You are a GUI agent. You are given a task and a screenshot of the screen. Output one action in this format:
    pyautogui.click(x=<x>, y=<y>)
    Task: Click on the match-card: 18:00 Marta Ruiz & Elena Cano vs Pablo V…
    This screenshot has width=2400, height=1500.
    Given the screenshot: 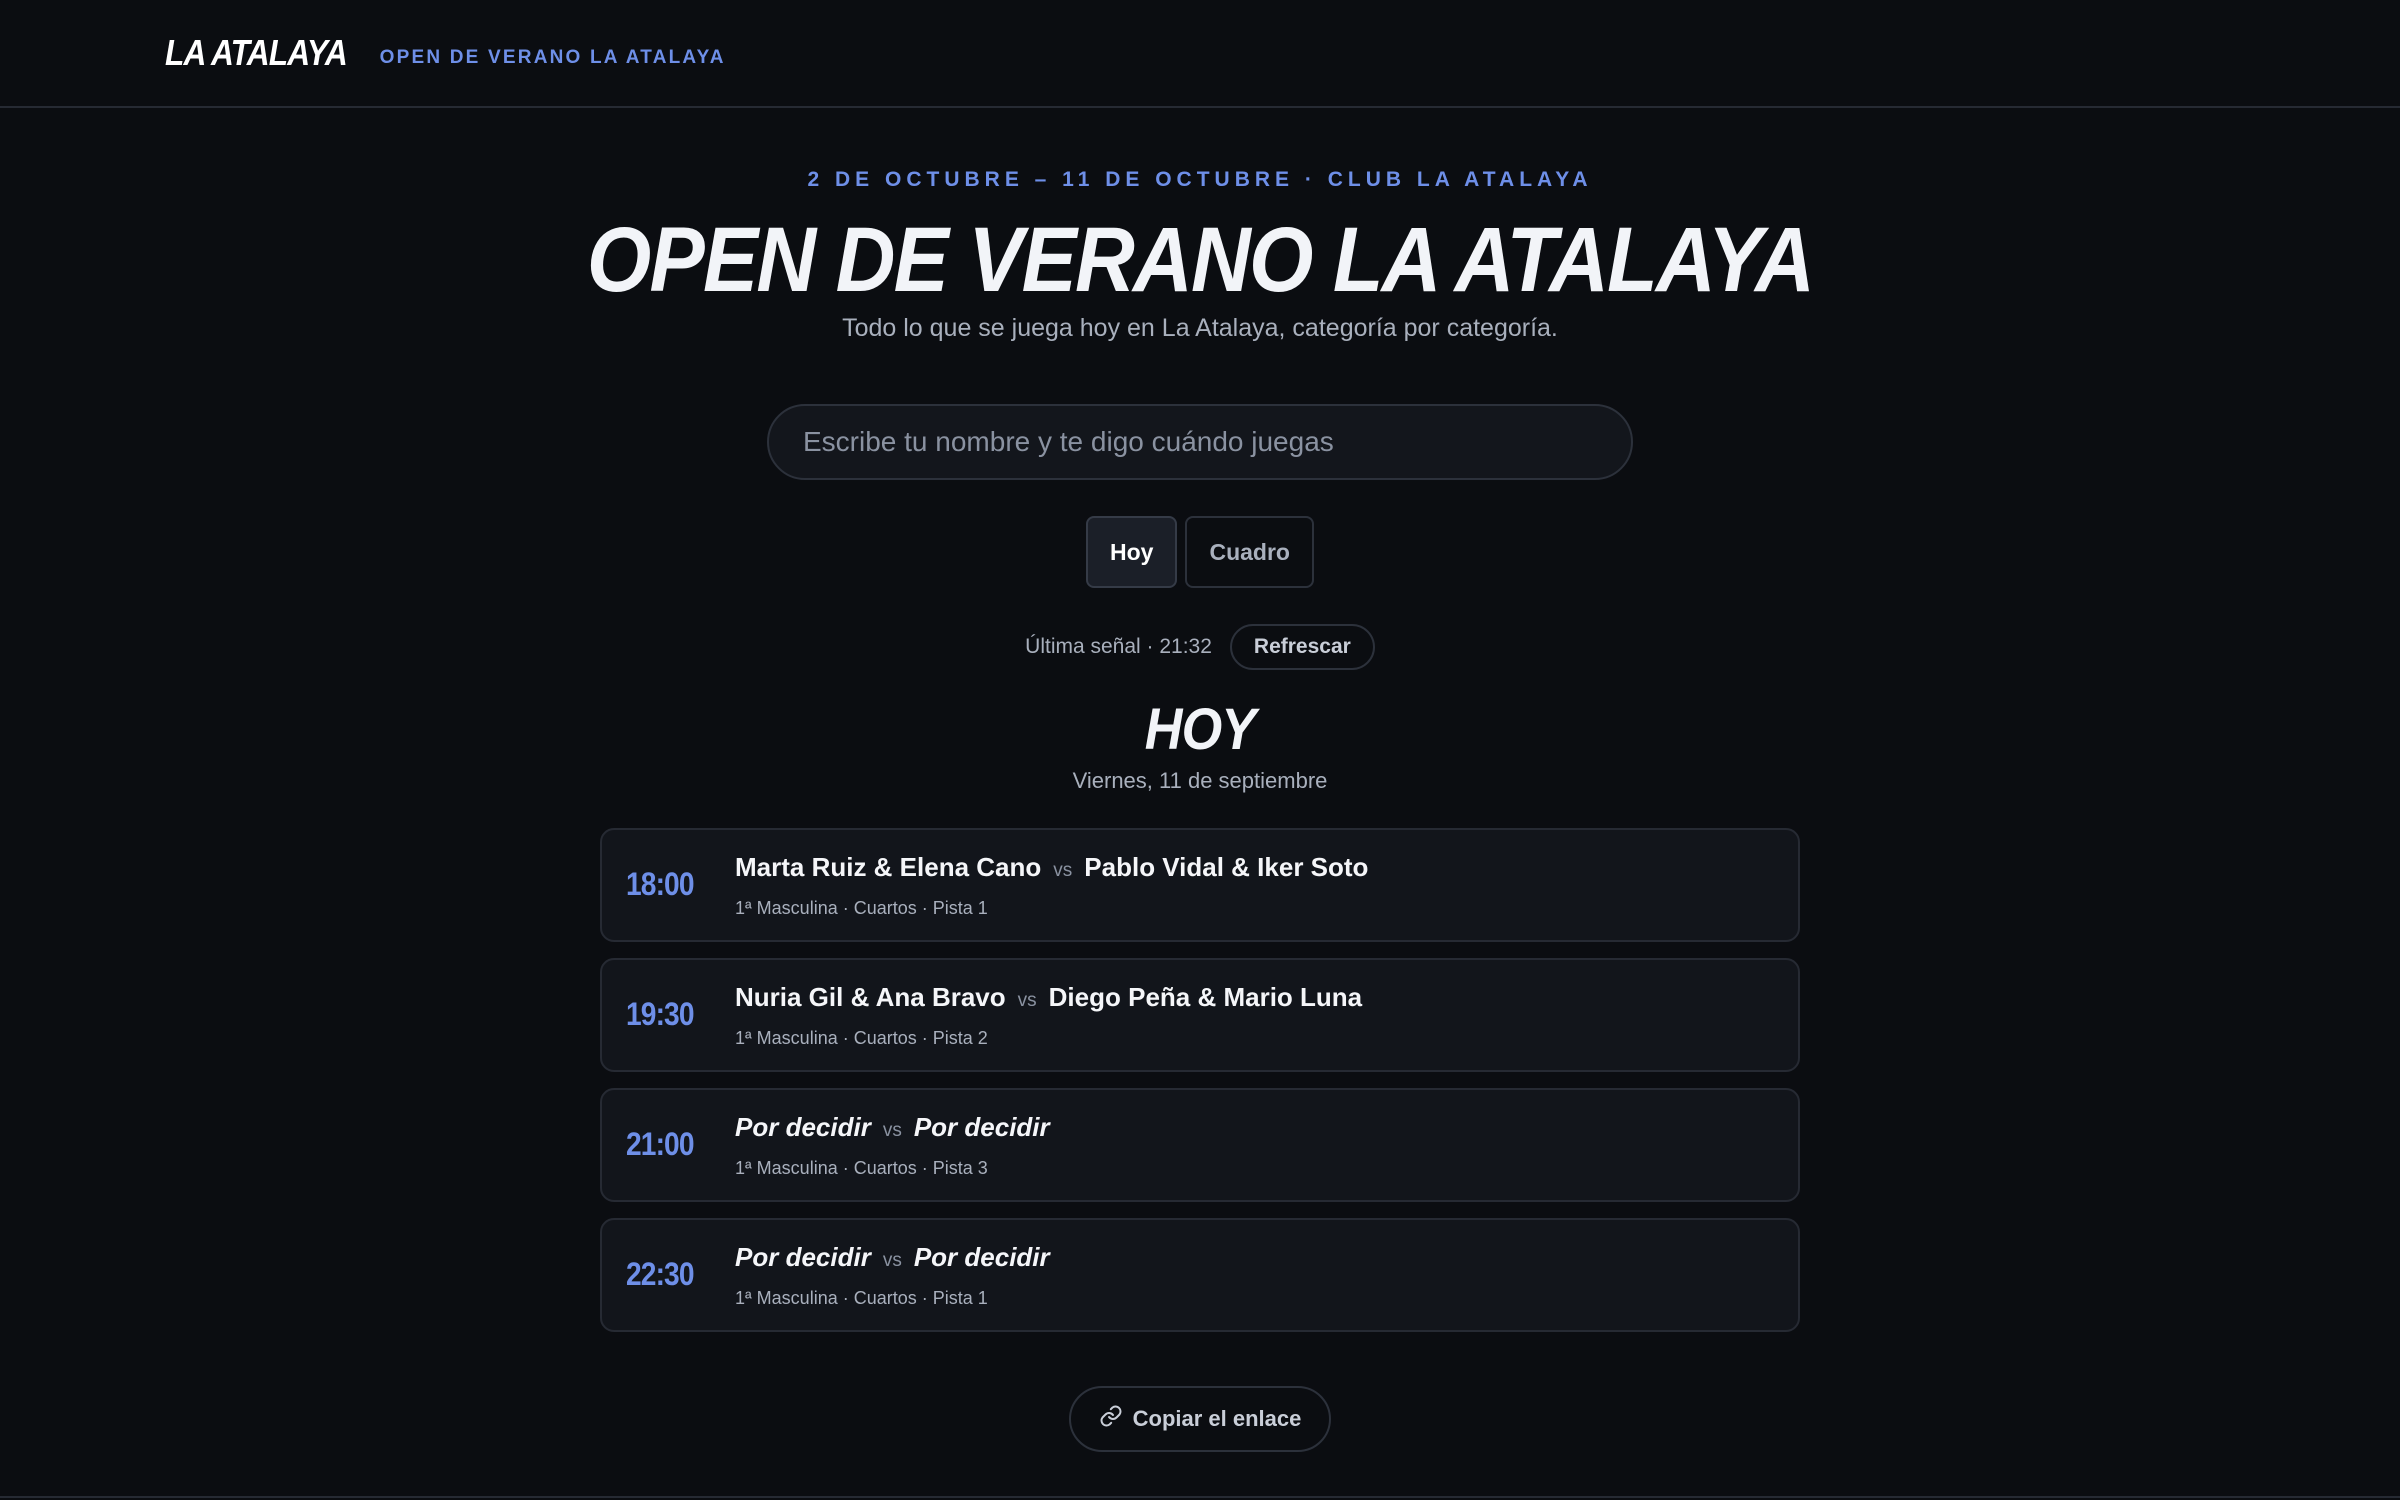 What is the action you would take?
    pyautogui.click(x=1200, y=885)
    